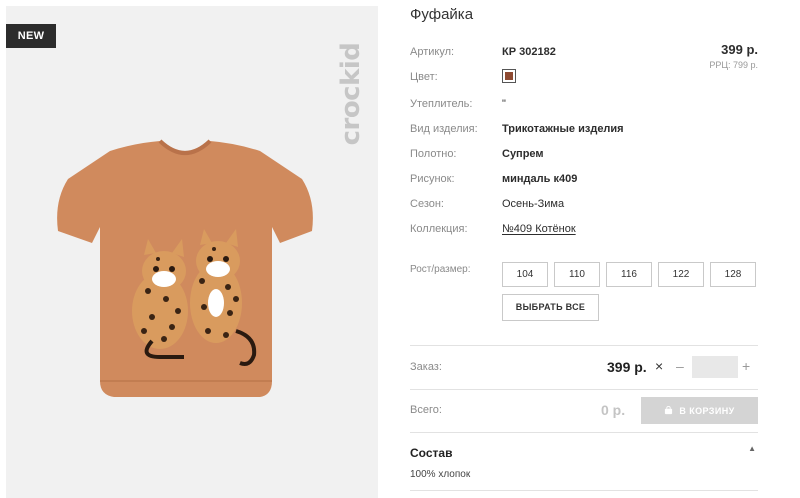 This screenshot has width=800, height=498. I want to click on times-icon: ×, so click(659, 366).